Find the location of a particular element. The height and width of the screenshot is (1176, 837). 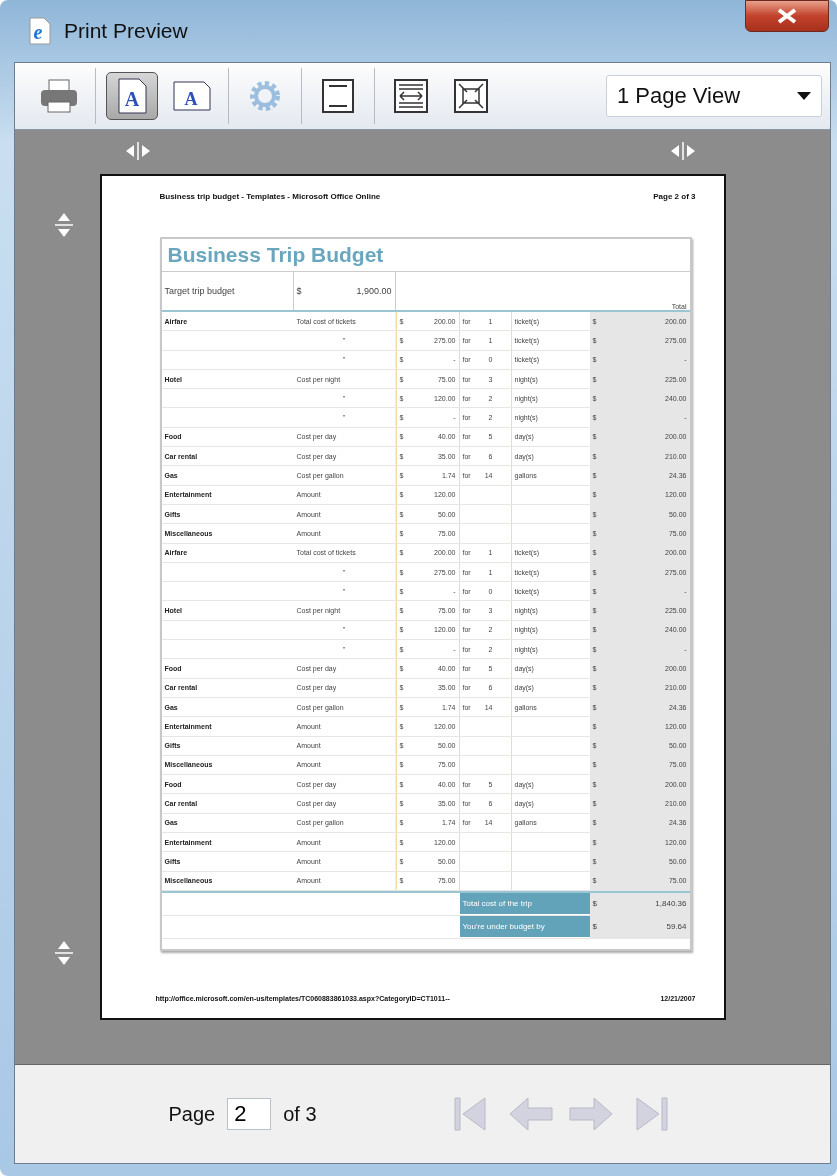

summary-label: You're under budget by is located at coordinates (503, 926).